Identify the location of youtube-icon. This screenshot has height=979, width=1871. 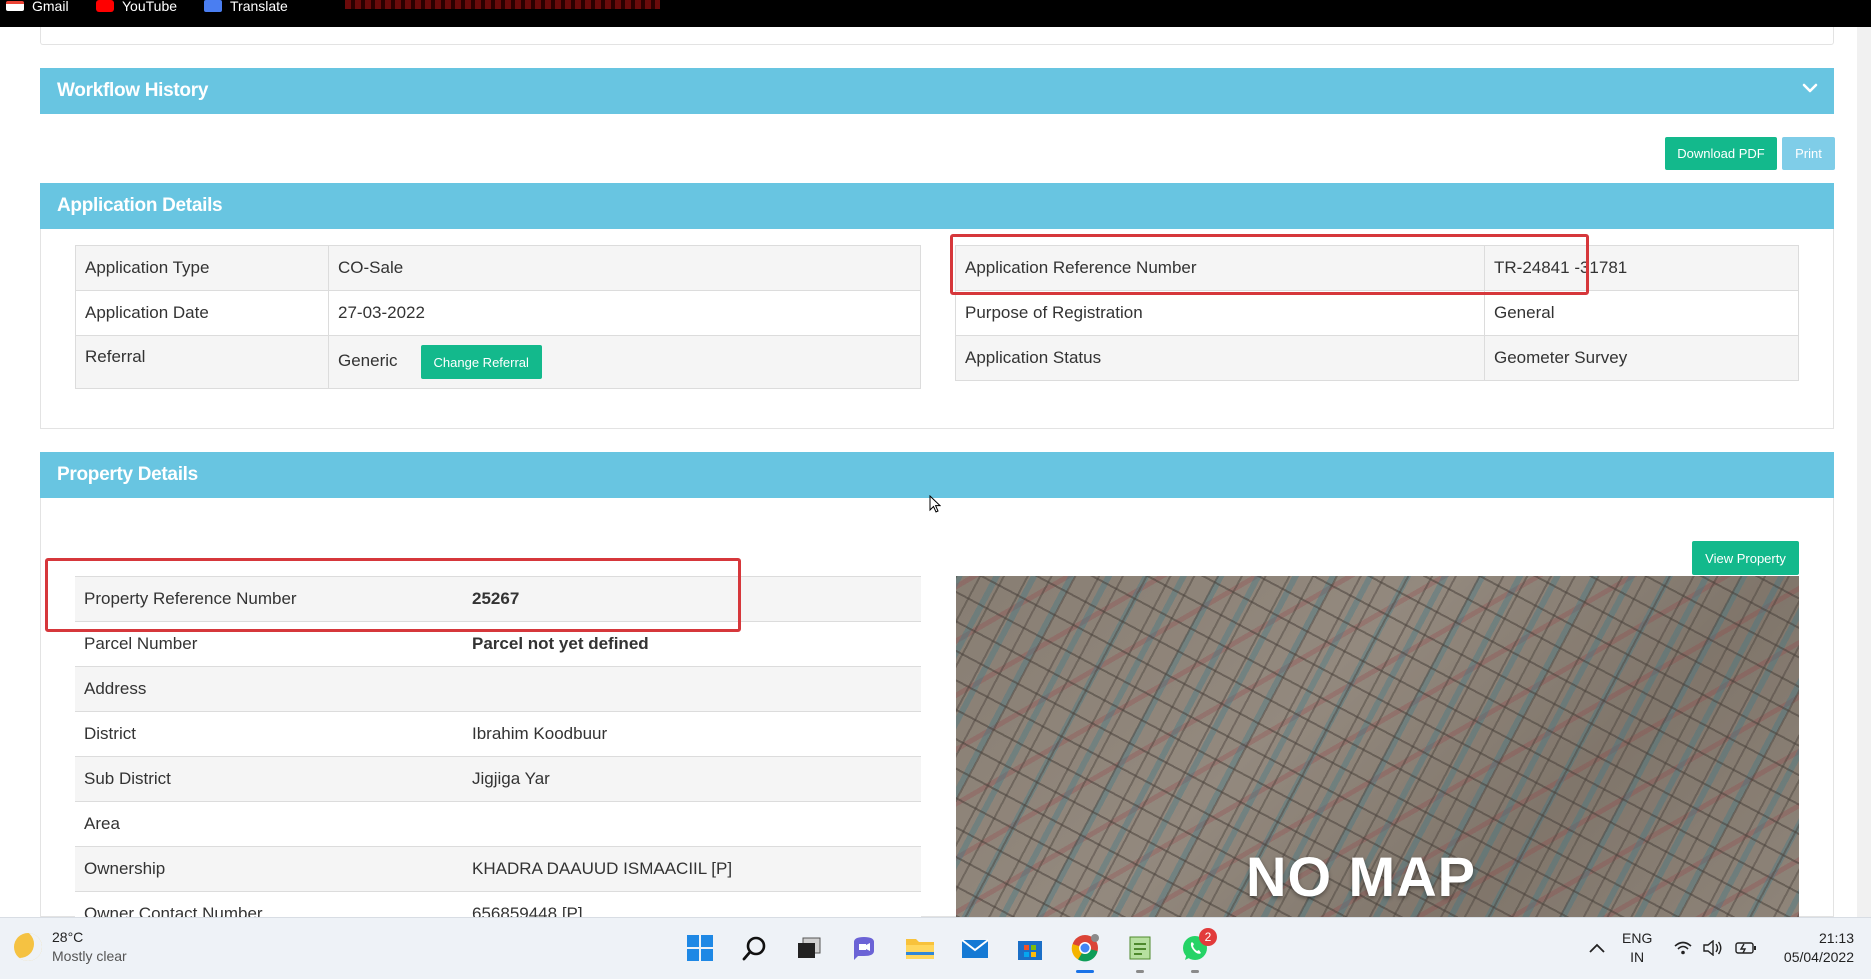
(105, 6).